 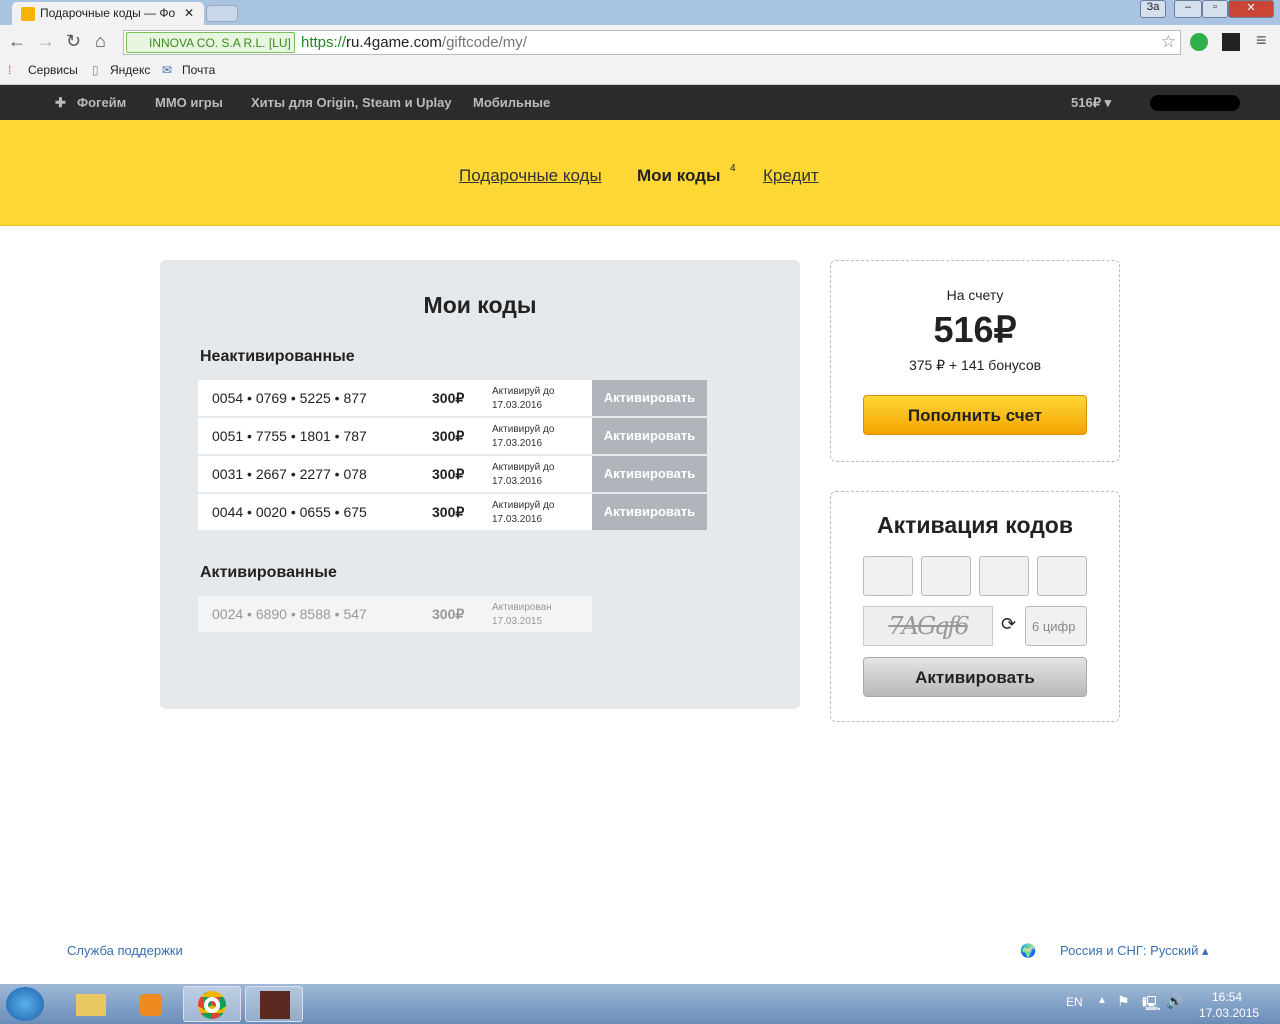 I want to click on maximize-button: ▫, so click(x=1215, y=9).